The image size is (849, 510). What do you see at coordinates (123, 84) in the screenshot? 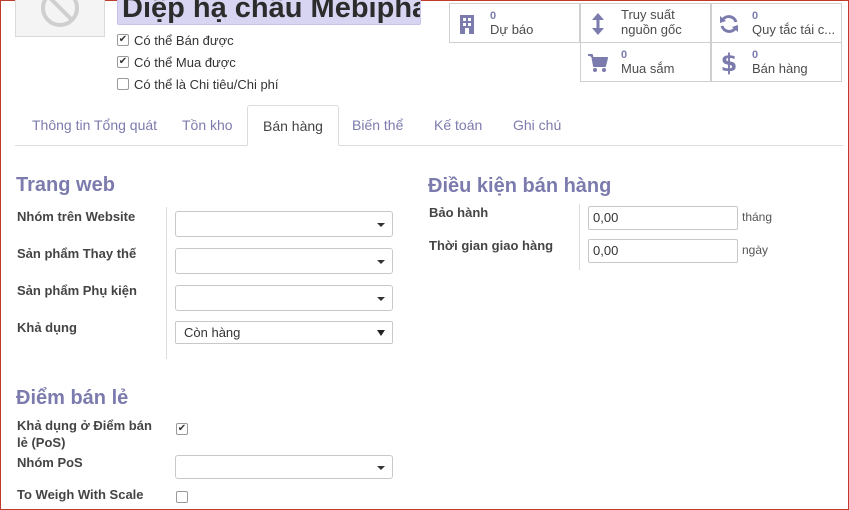
I see `can-be-expensed-checkbox` at bounding box center [123, 84].